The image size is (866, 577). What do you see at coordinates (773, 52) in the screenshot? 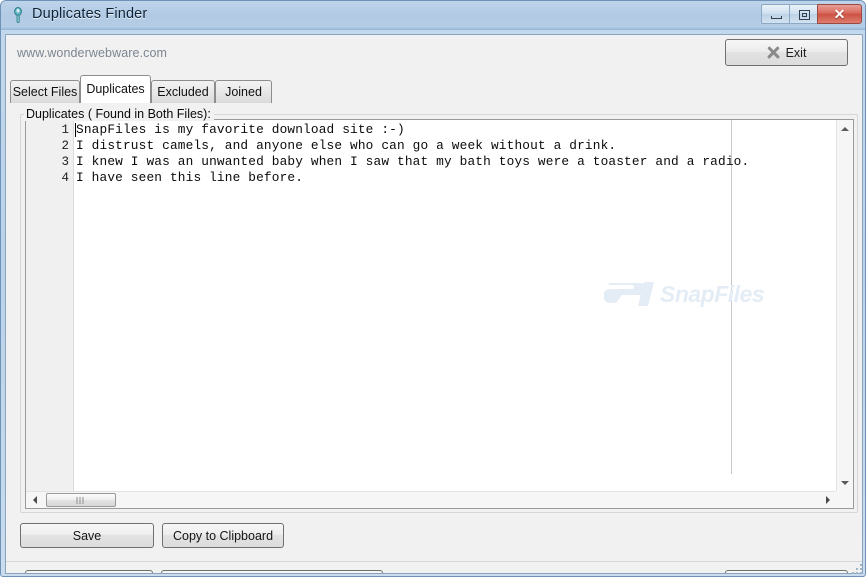
I see `x-icon` at bounding box center [773, 52].